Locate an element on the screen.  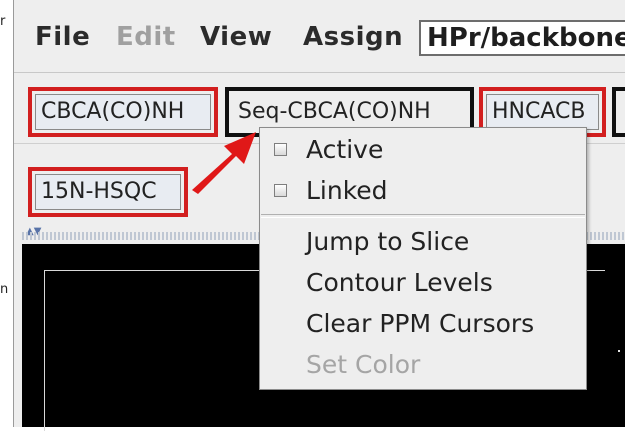
spectrum-selector: HPr/backbone is located at coordinates (522, 38).